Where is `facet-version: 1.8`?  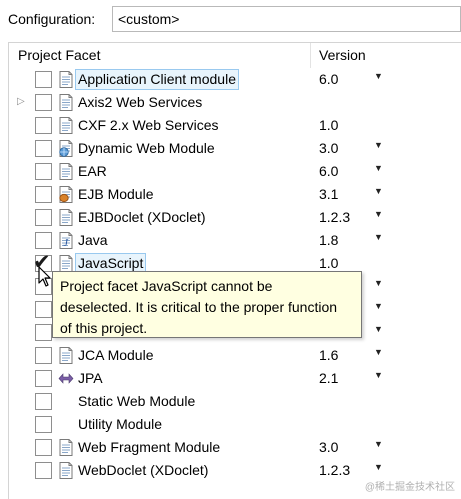
facet-version: 1.8 is located at coordinates (328, 240).